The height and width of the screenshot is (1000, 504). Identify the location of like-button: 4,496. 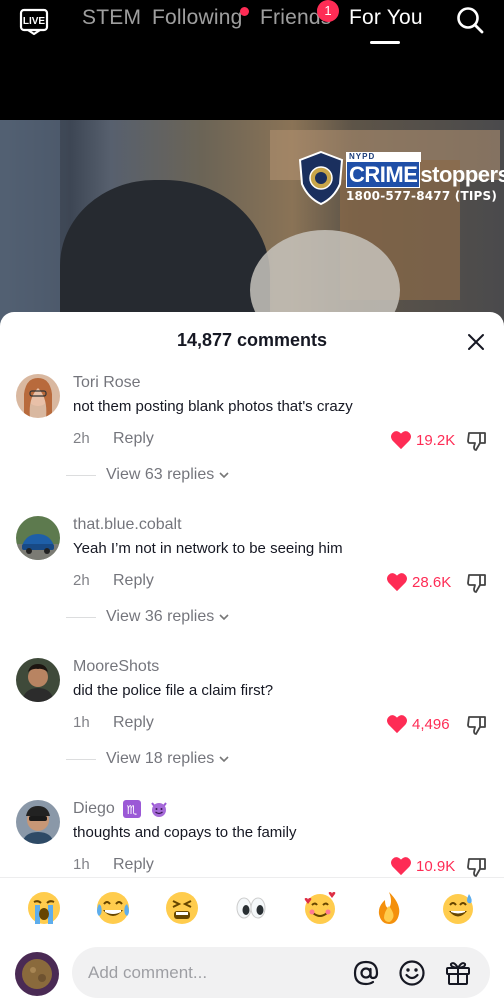
(418, 724).